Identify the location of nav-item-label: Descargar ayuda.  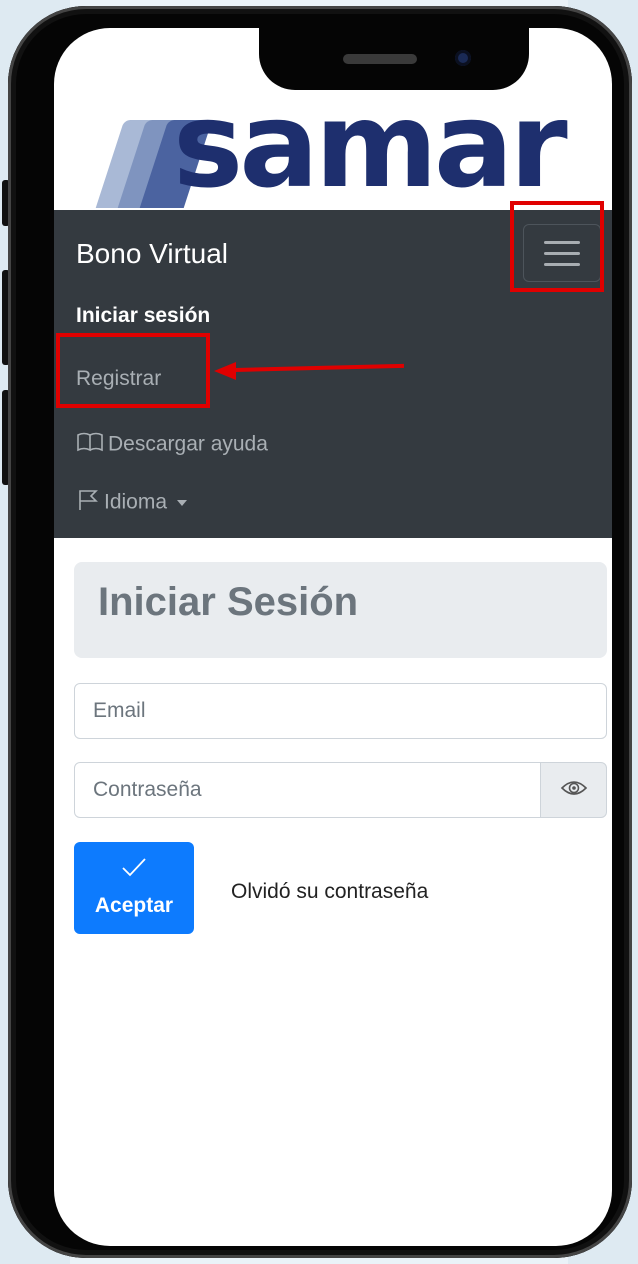
(188, 444).